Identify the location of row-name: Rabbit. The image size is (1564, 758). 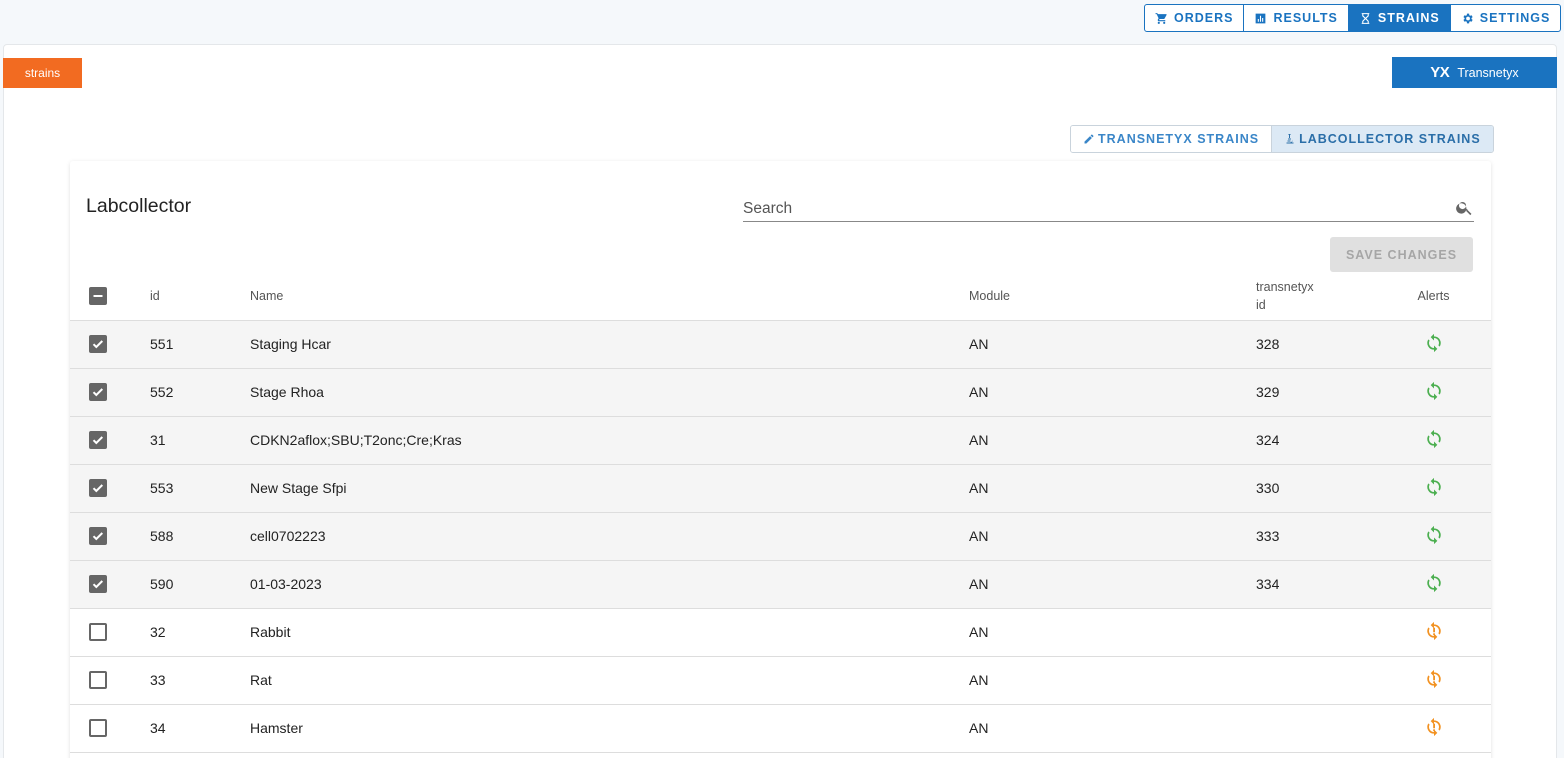
(609, 632).